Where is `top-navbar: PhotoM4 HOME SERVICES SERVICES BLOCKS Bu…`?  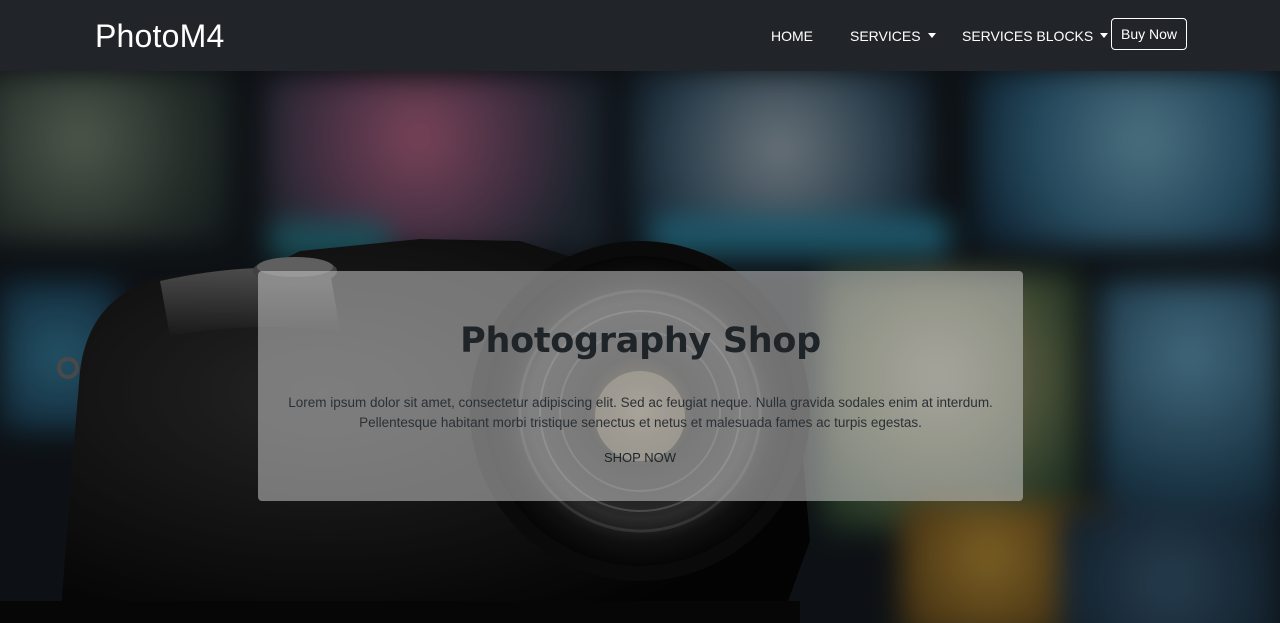
top-navbar: PhotoM4 HOME SERVICES SERVICES BLOCKS Bu… is located at coordinates (640, 35).